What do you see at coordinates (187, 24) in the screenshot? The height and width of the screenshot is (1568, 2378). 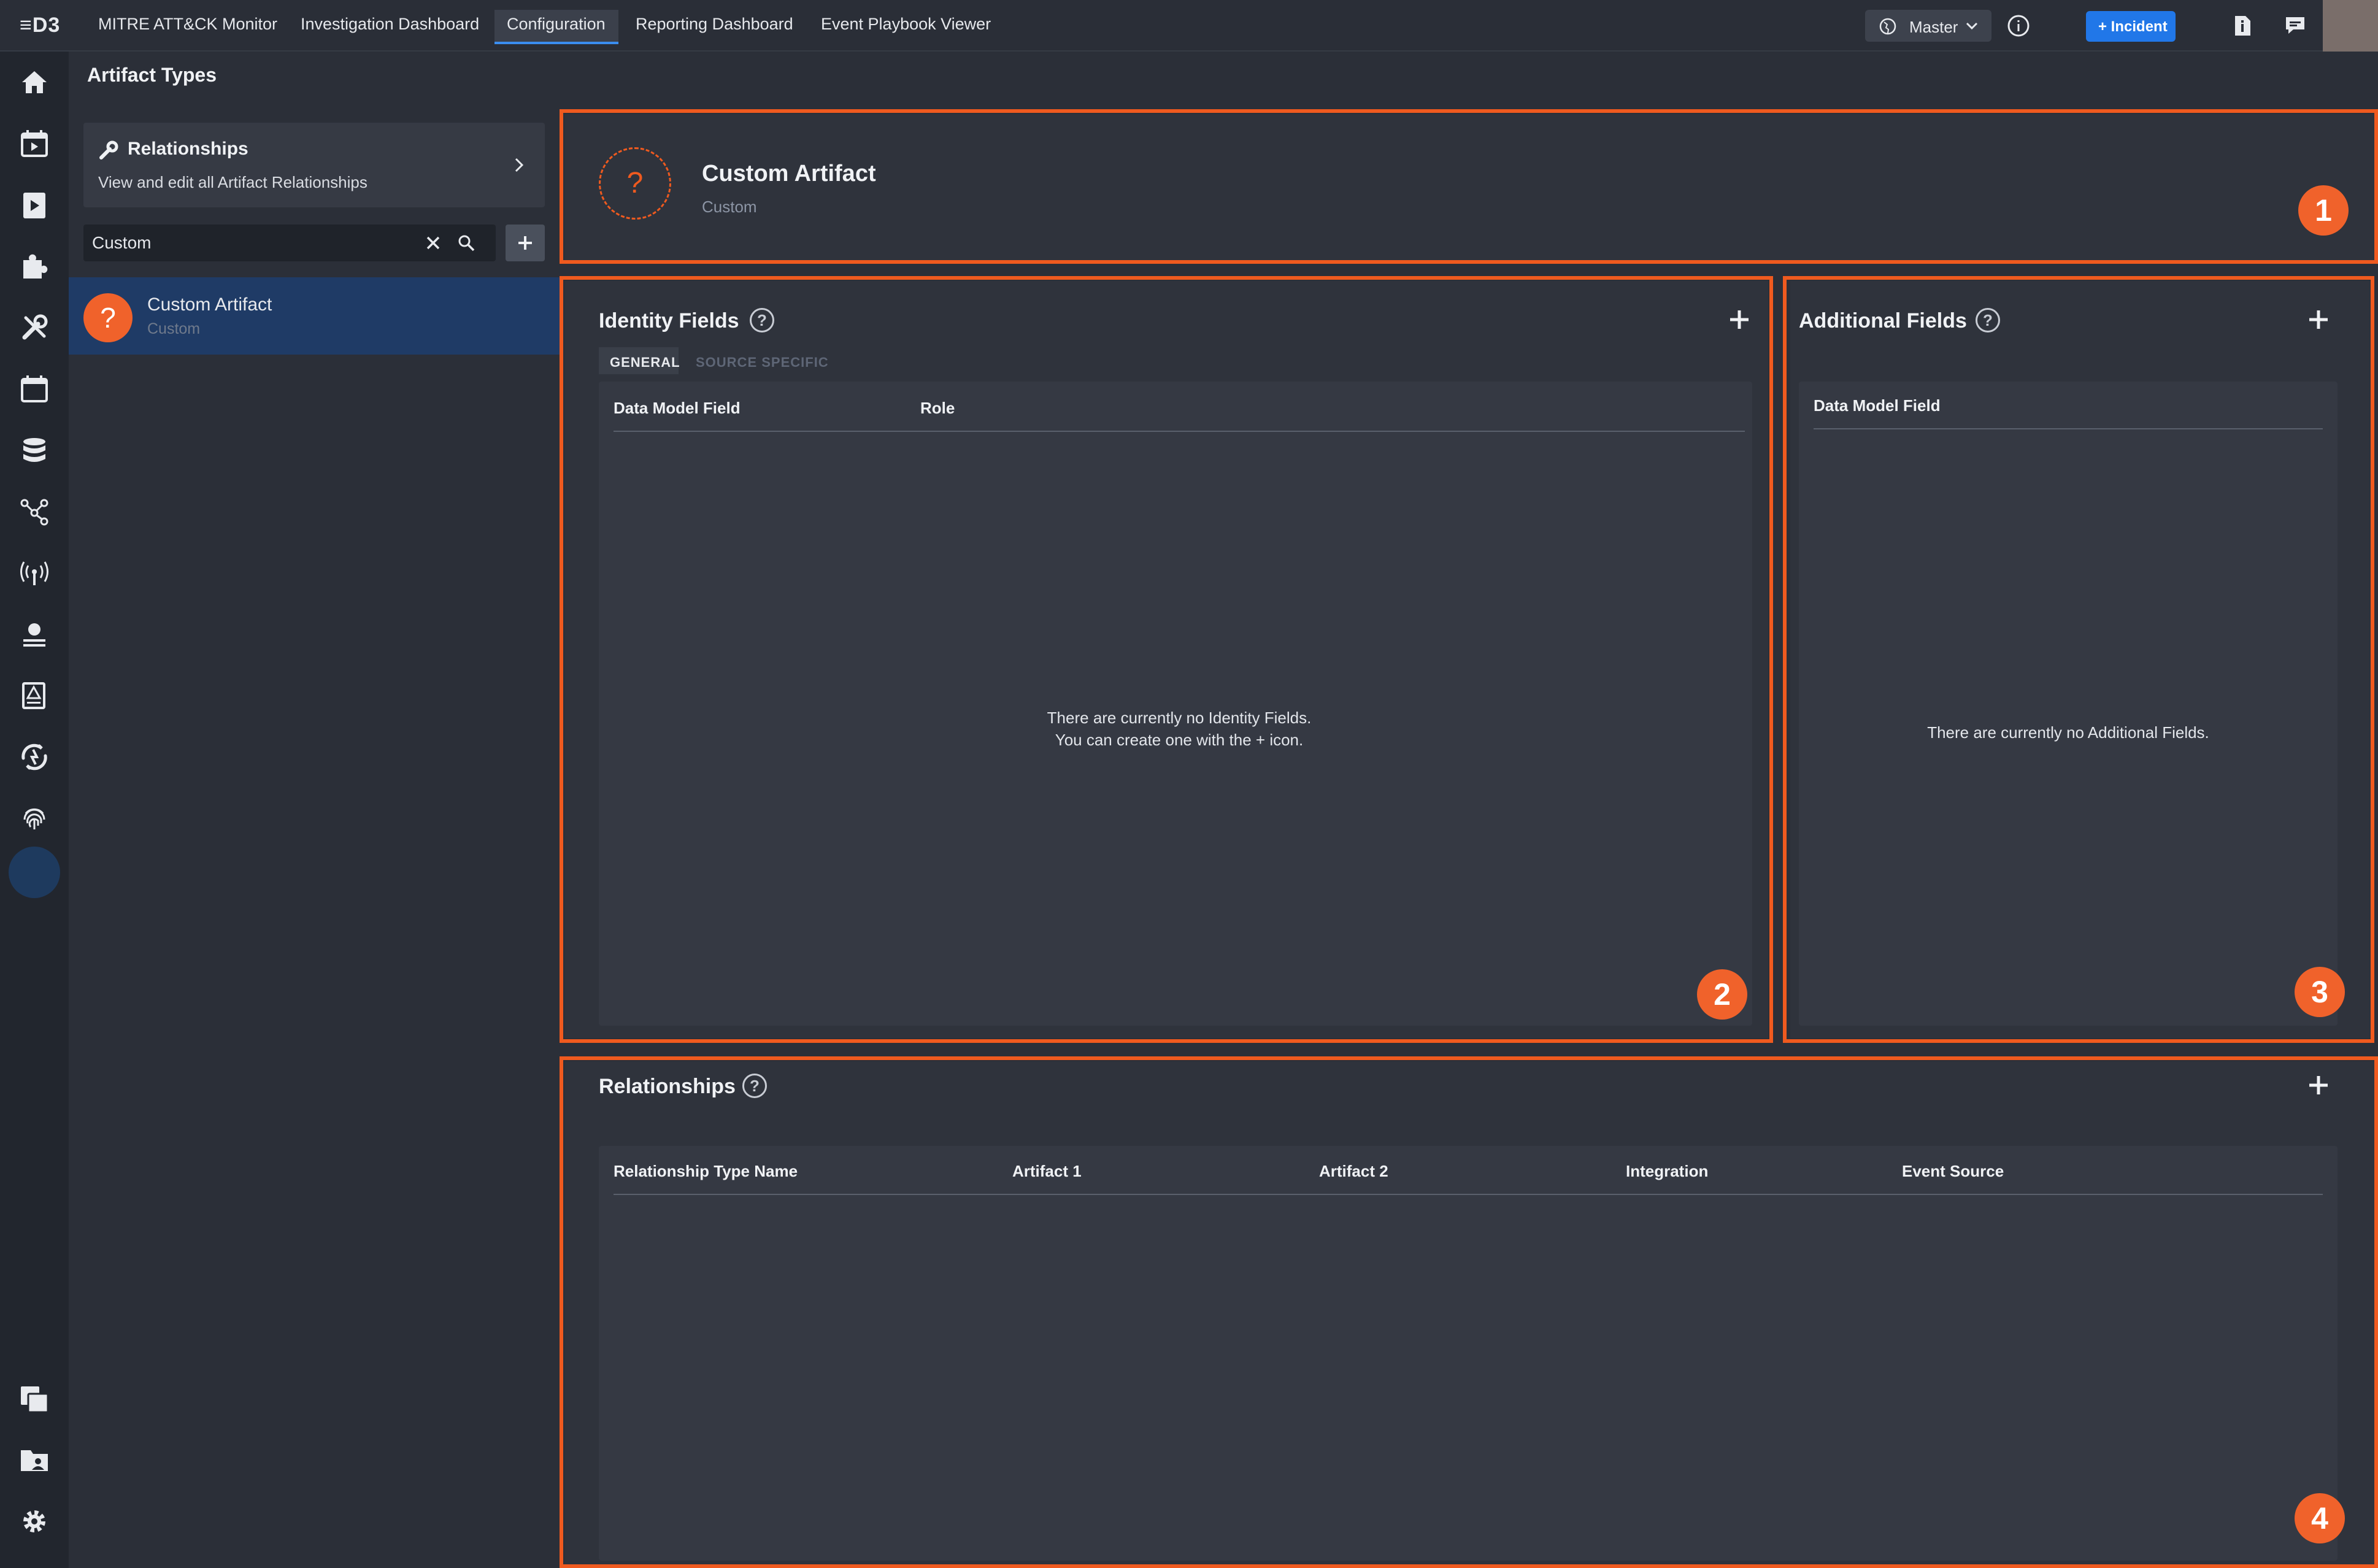 I see `nav-mitre-attack-monitor: MITRE ATT&CK Monitor` at bounding box center [187, 24].